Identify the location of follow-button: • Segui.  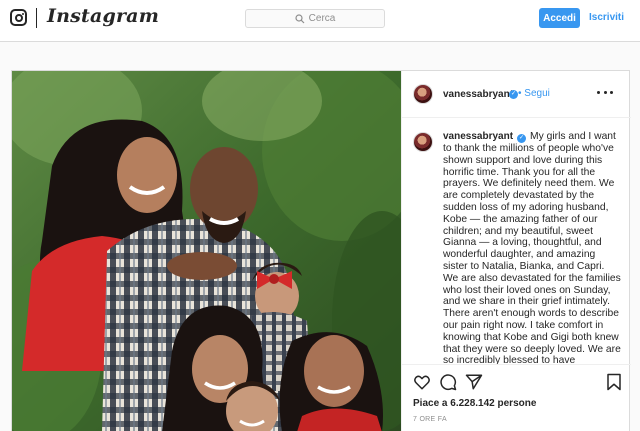
(534, 93).